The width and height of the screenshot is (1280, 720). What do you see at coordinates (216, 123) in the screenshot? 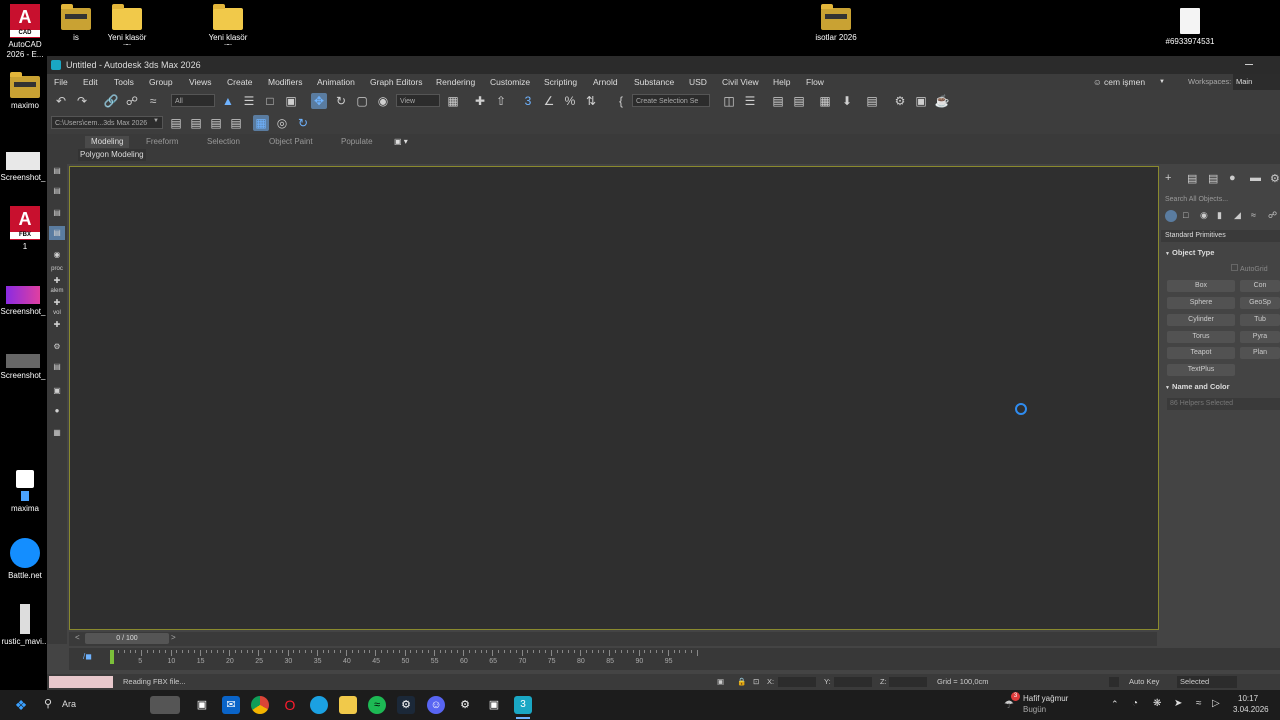
I see `project-folder-icon: ▤` at bounding box center [216, 123].